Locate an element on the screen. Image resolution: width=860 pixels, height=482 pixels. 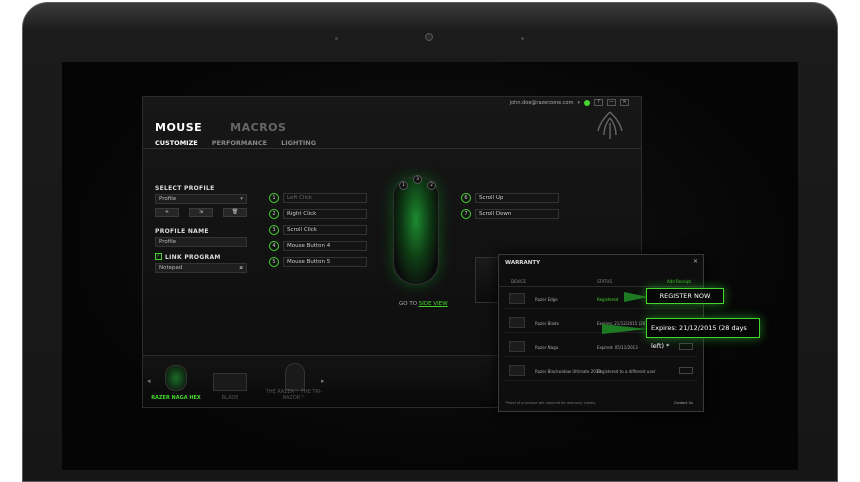
select-profile-label: SELECT PROFILE is located at coordinates (185, 188).